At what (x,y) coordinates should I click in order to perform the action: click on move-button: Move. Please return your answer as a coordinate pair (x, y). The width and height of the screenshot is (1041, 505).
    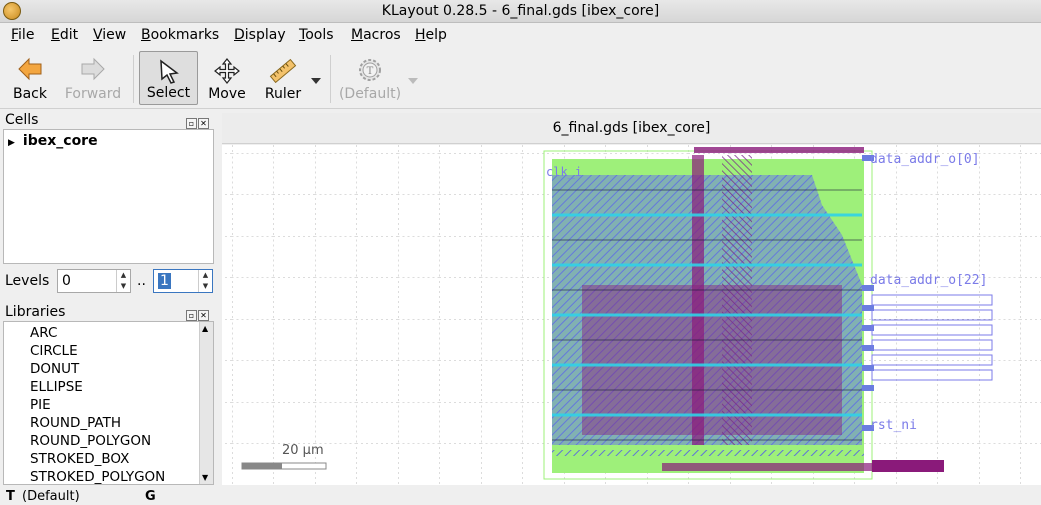
    Looking at the image, I should click on (227, 78).